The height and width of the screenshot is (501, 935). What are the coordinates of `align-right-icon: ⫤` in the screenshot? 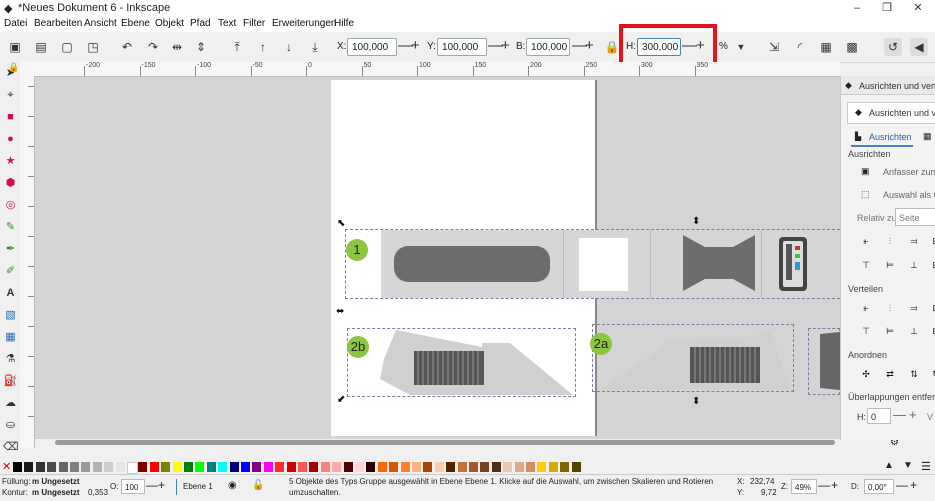 It's located at (914, 241).